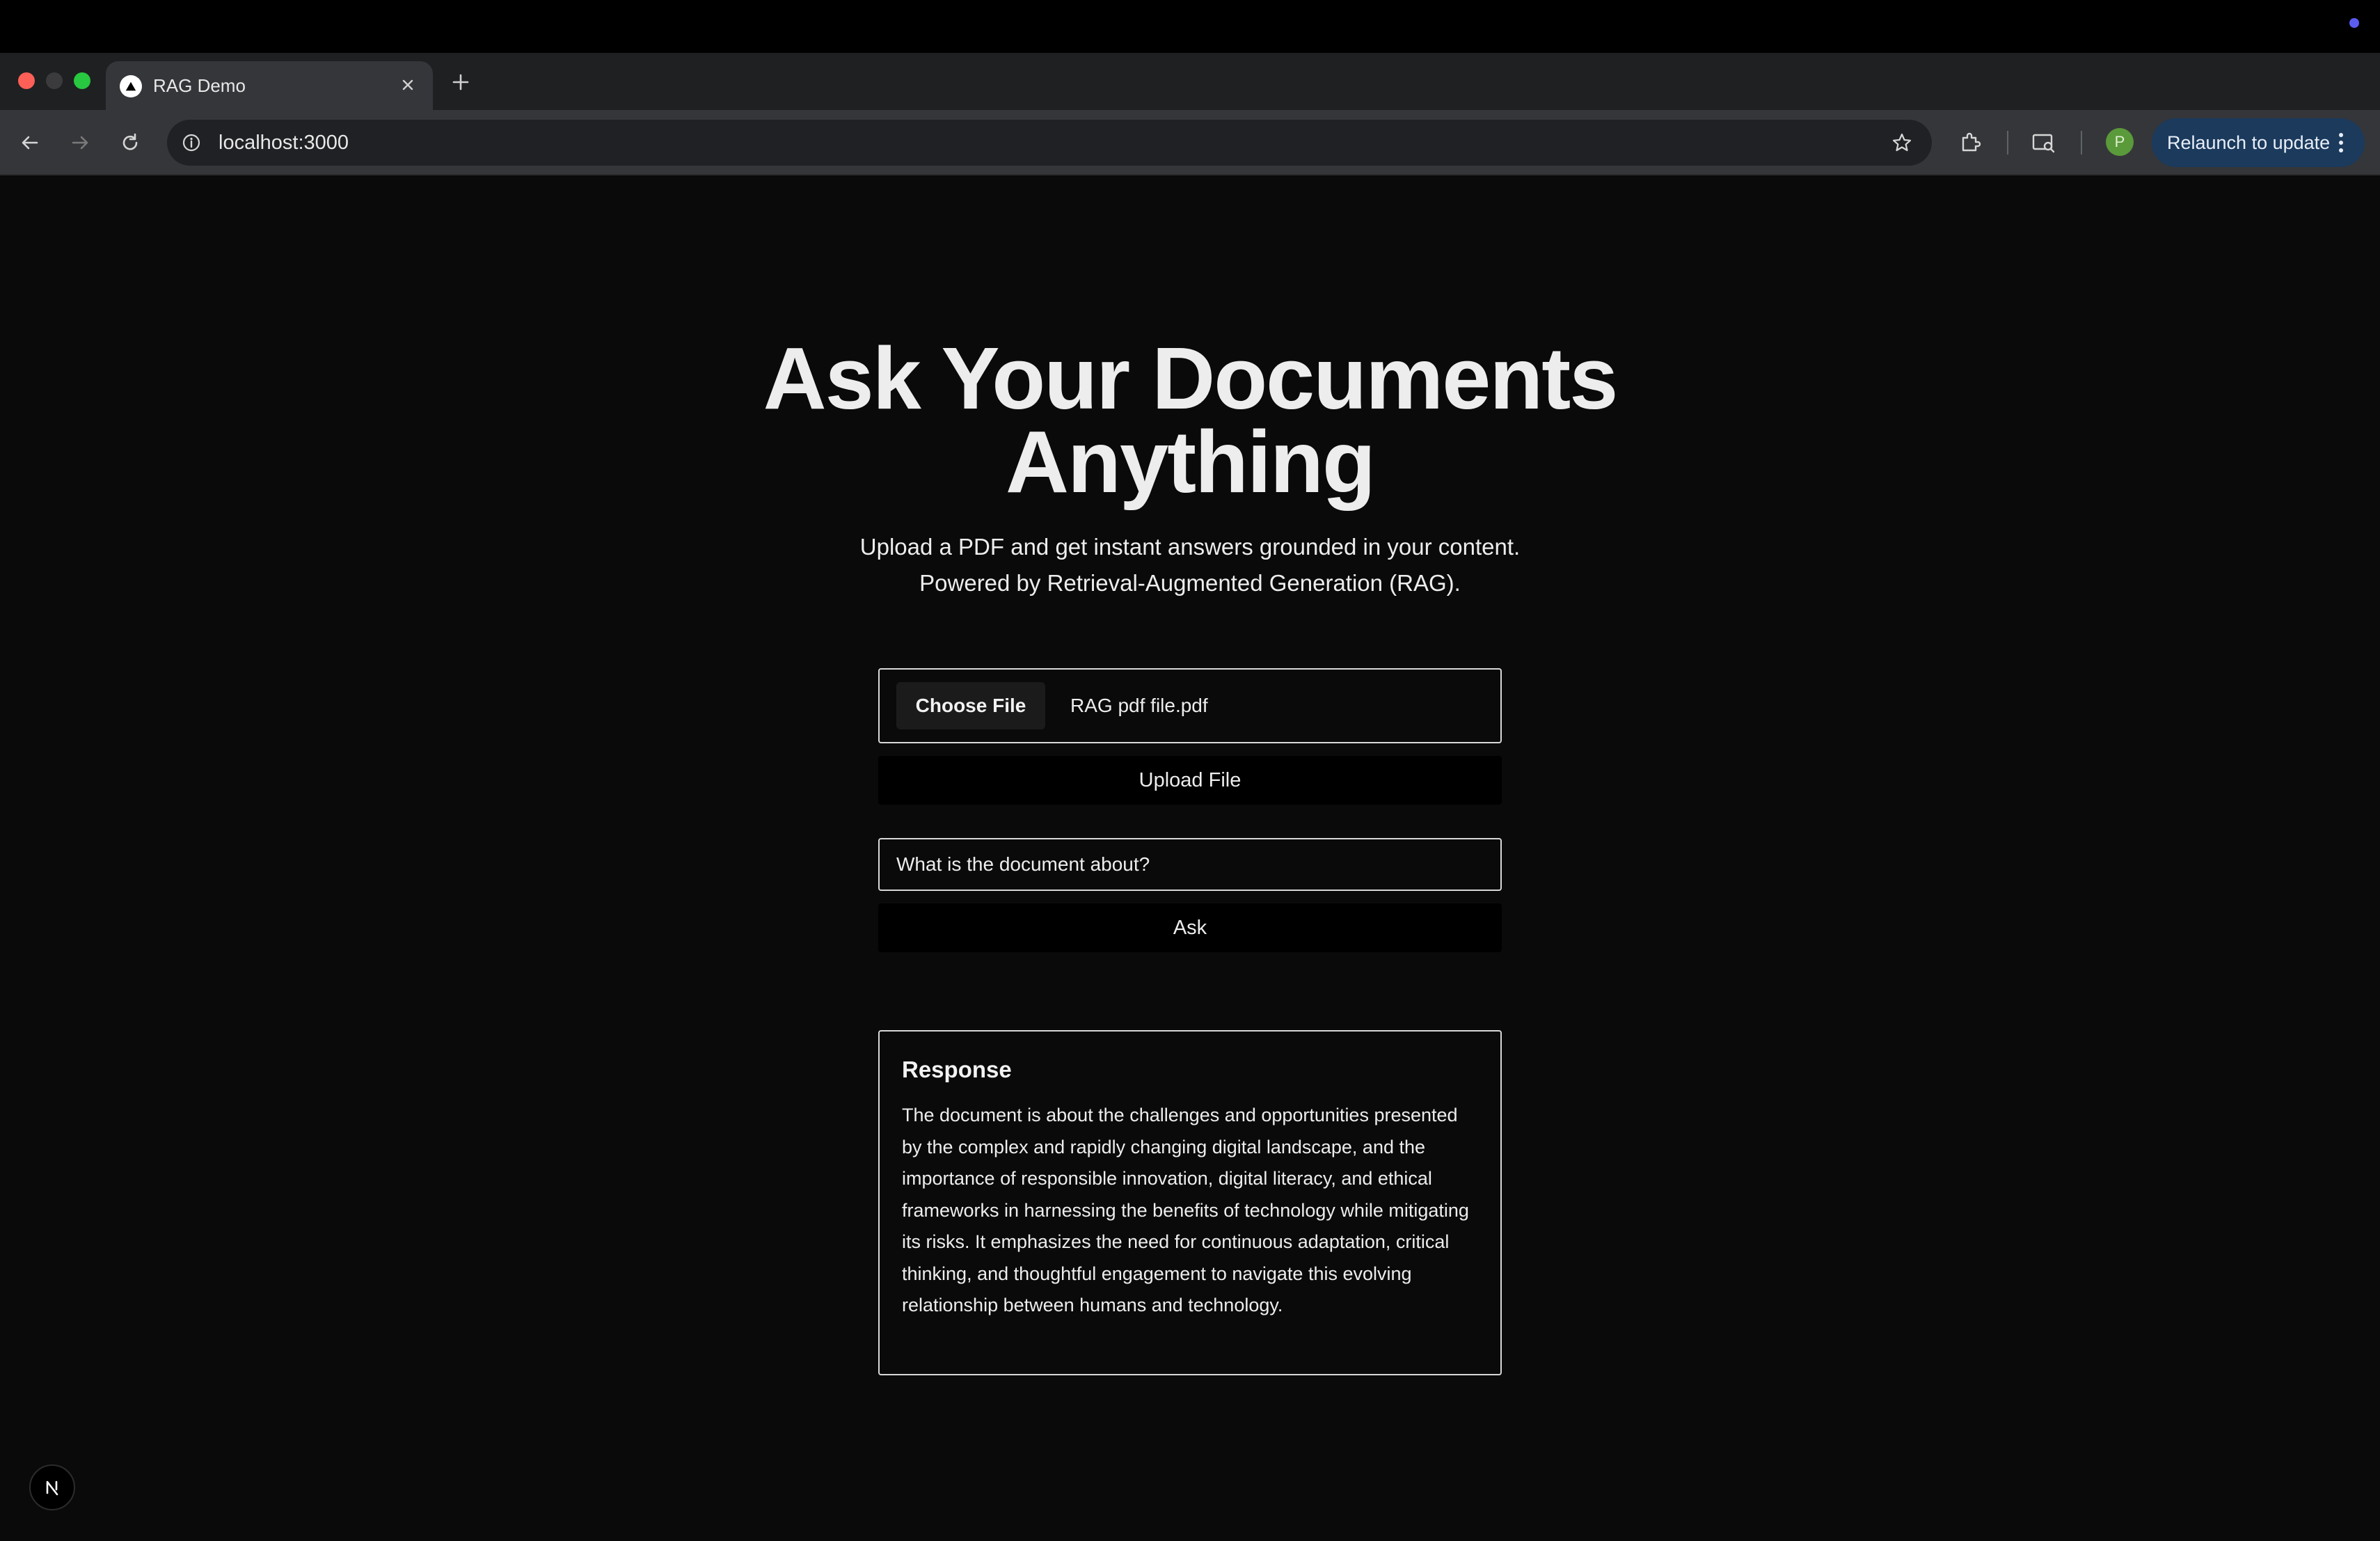 The image size is (2380, 1541). I want to click on site-info-icon, so click(192, 143).